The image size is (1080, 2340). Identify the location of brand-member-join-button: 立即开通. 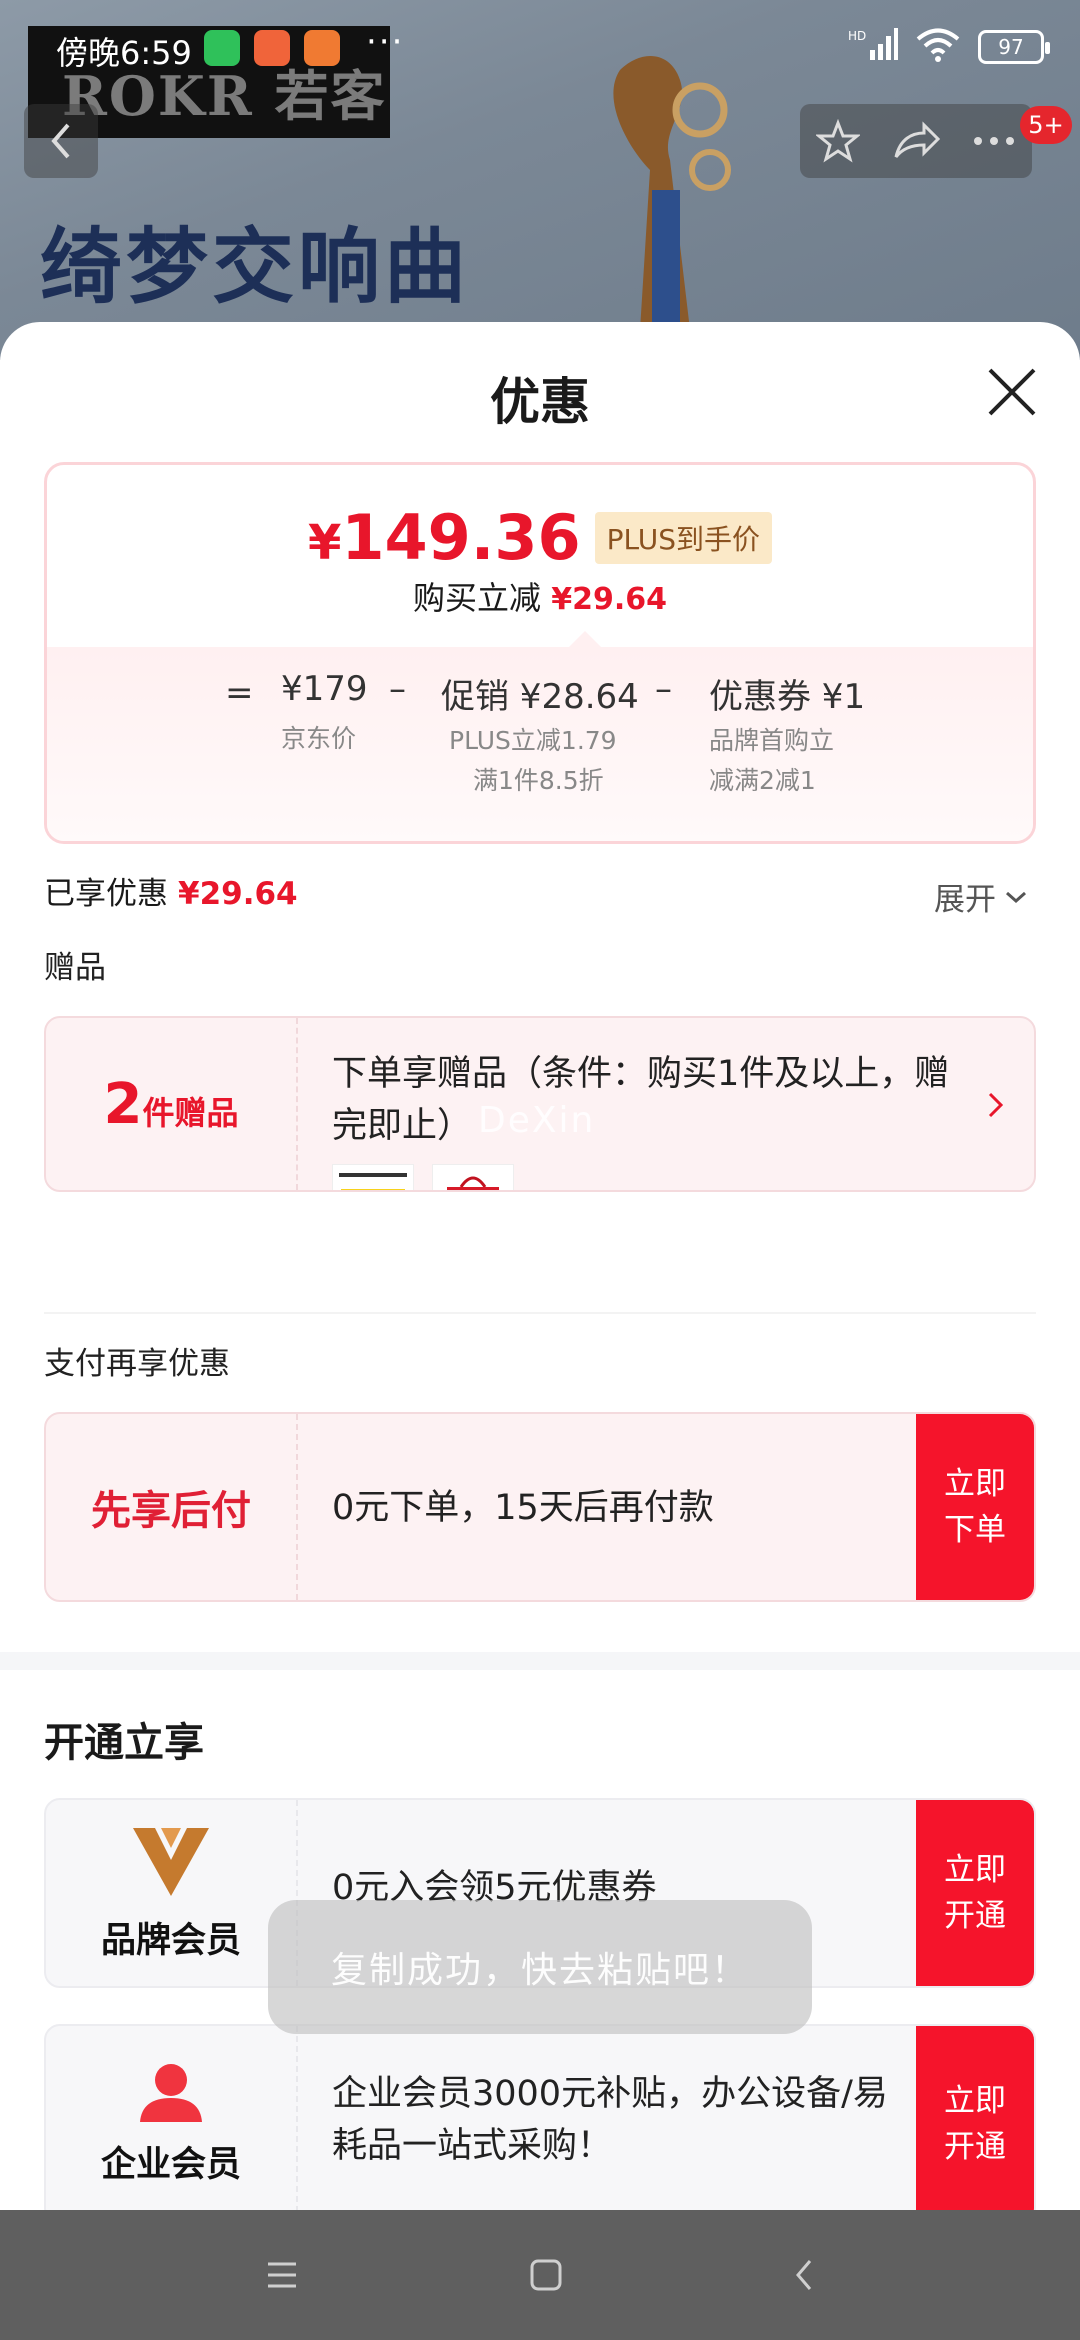
(975, 1893).